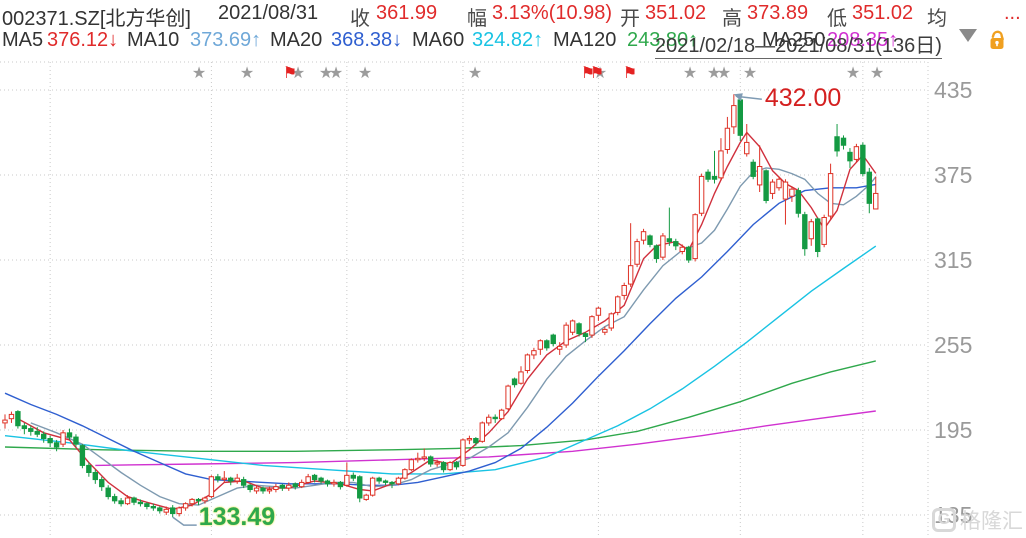 This screenshot has height=538, width=1026. Describe the element at coordinates (798, 44) in the screenshot. I see `date-range-selector: 2021/02/18—2021/08/31(136日)` at that location.